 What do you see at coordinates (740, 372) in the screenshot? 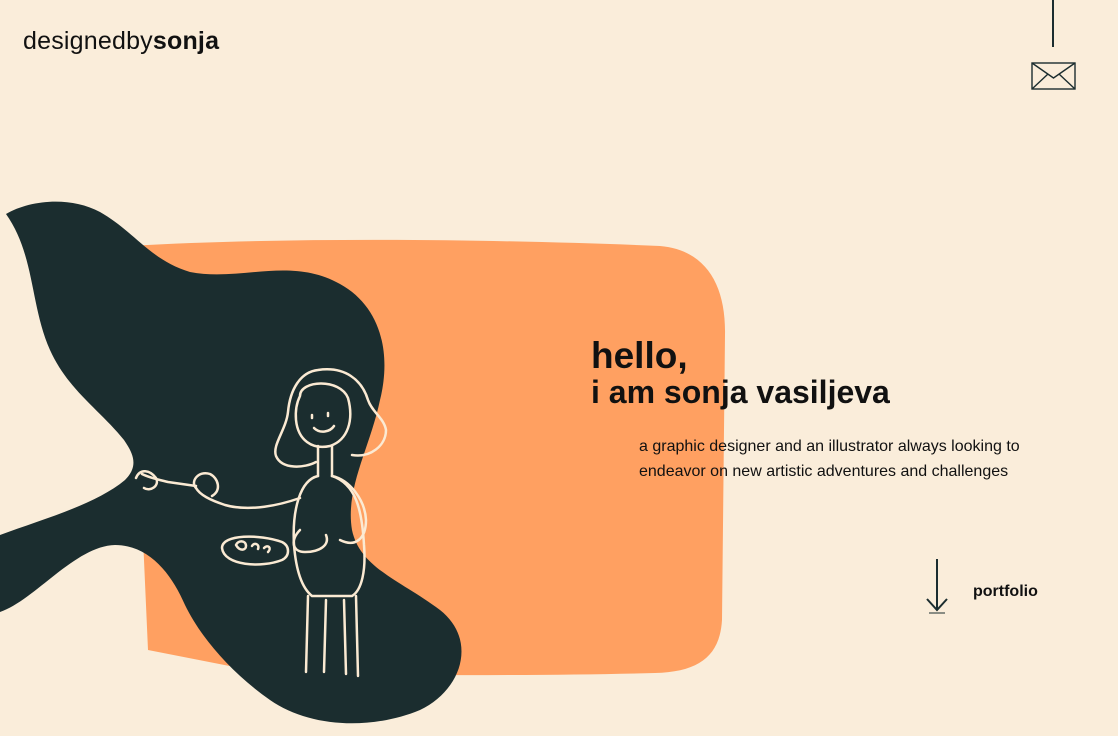
I see `hero-title: hello, i am sonja vasiljeva` at bounding box center [740, 372].